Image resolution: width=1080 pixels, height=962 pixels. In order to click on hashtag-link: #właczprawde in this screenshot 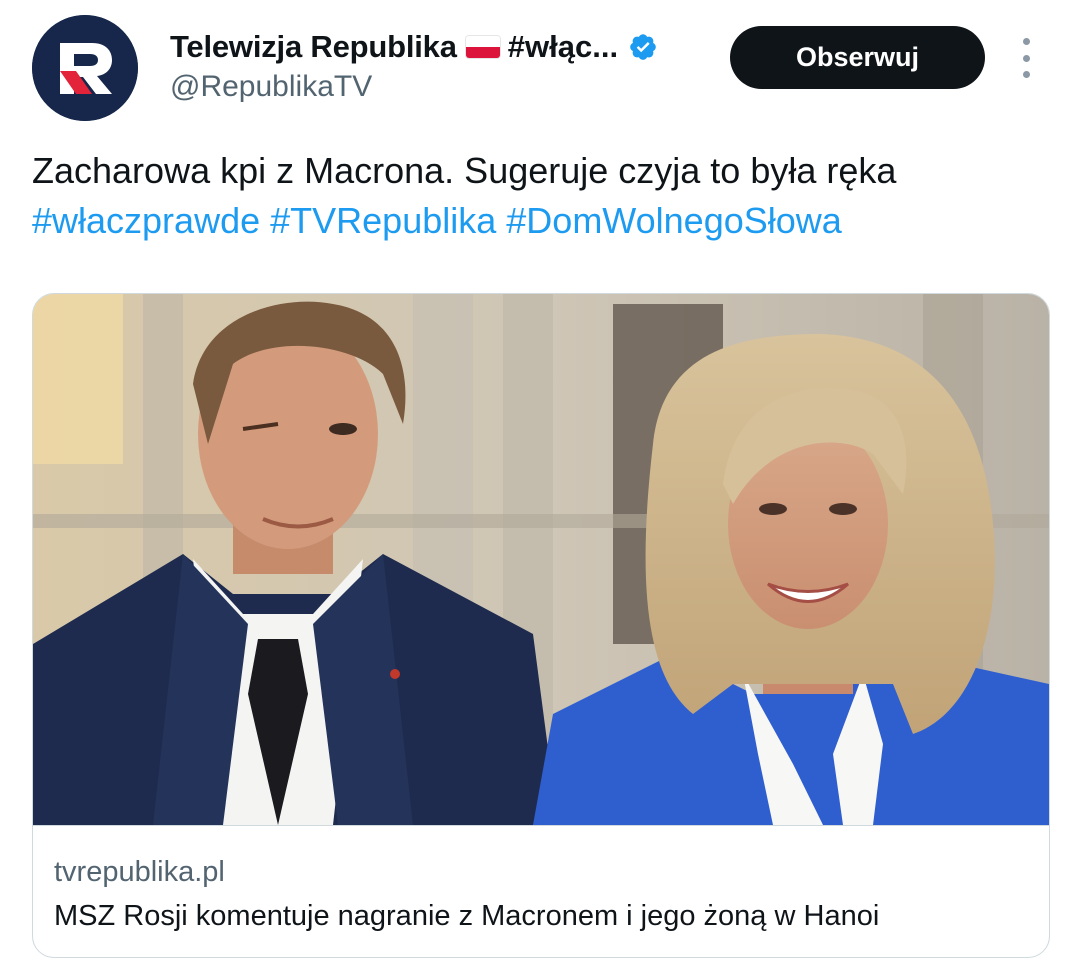, I will do `click(146, 220)`.